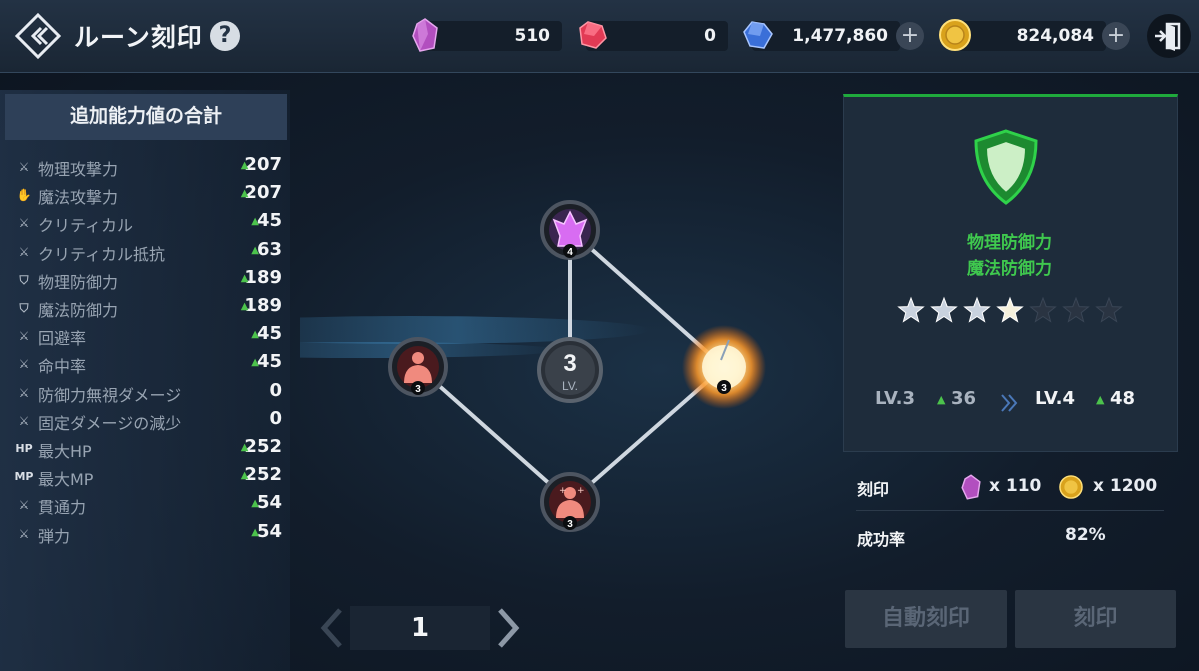 The image size is (1199, 671). I want to click on stat-row: ⚔ 固定ダメージの減少 0, so click(148, 421).